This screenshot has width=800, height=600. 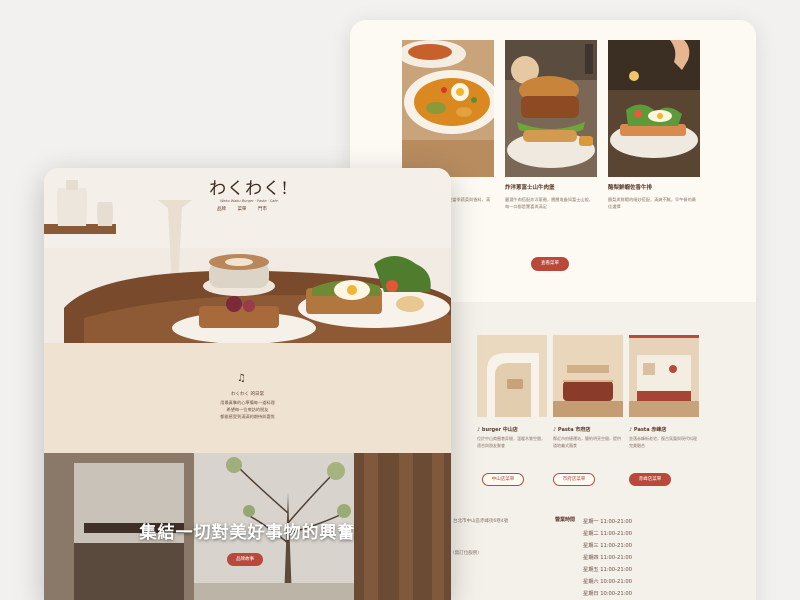 What do you see at coordinates (221, 209) in the screenshot?
I see `nav-item-brand: 品牌` at bounding box center [221, 209].